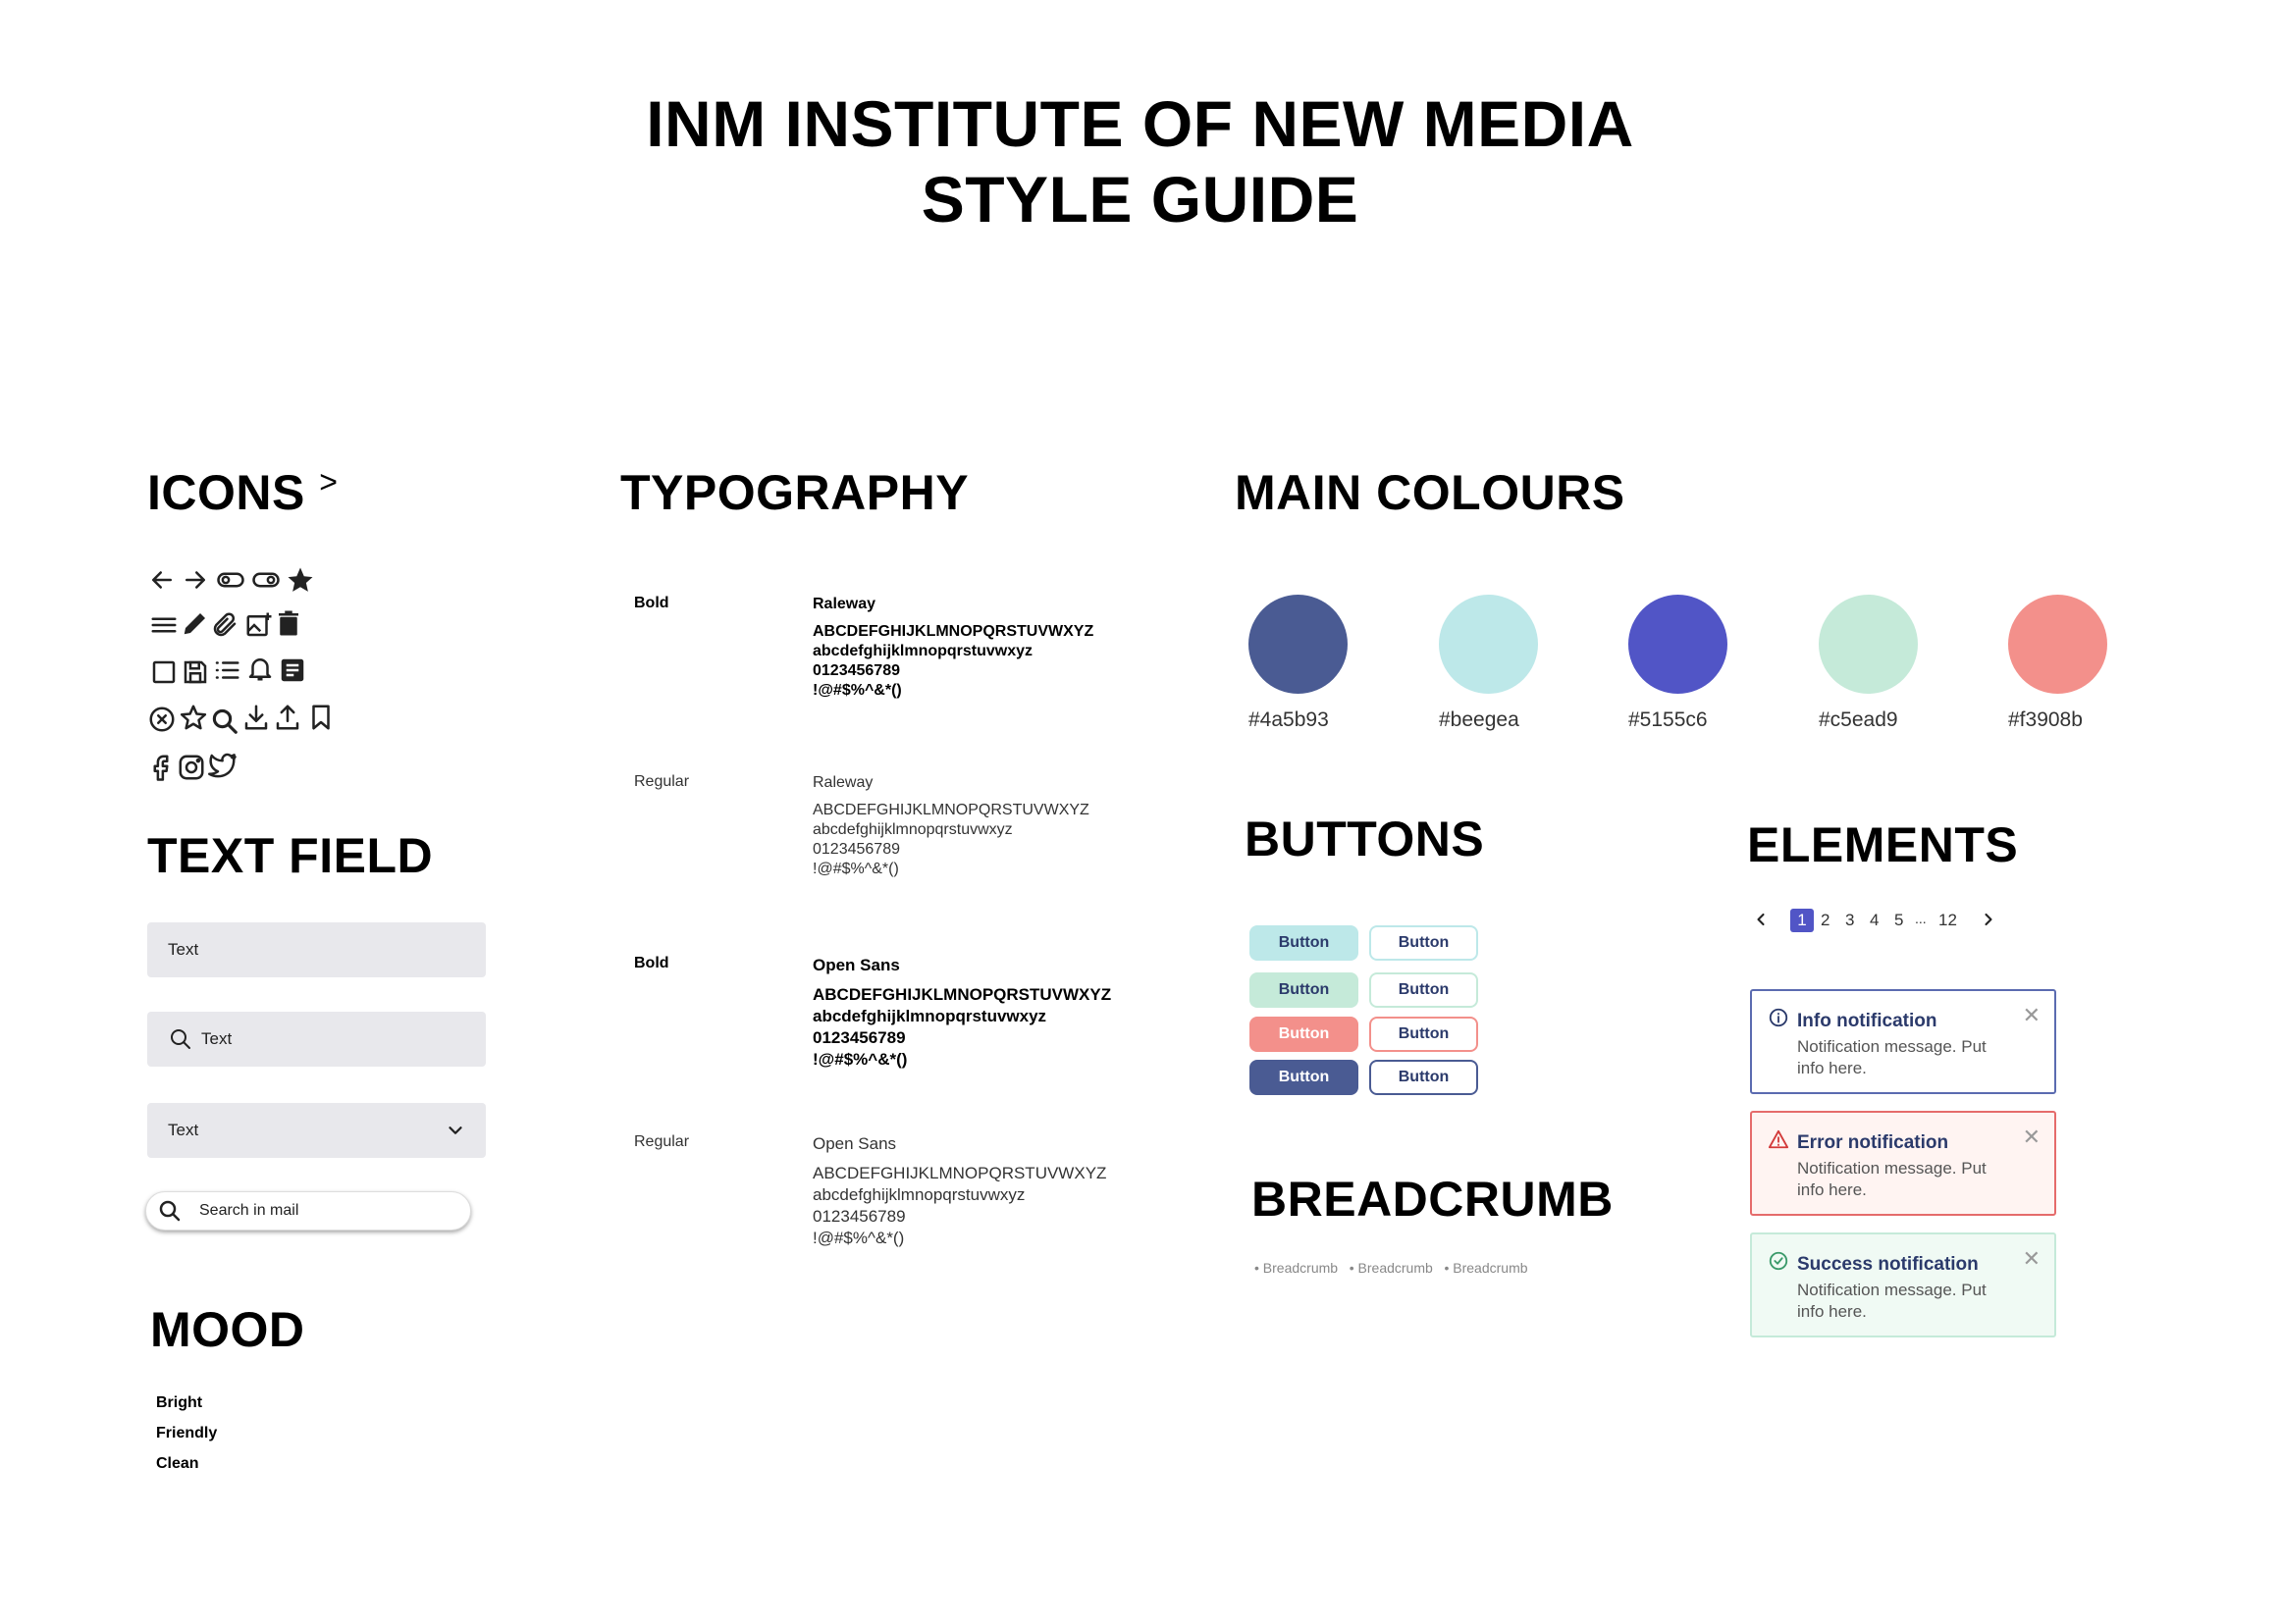 The width and height of the screenshot is (2280, 1624). What do you see at coordinates (226, 492) in the screenshot?
I see `icons-heading-label: ICONS` at bounding box center [226, 492].